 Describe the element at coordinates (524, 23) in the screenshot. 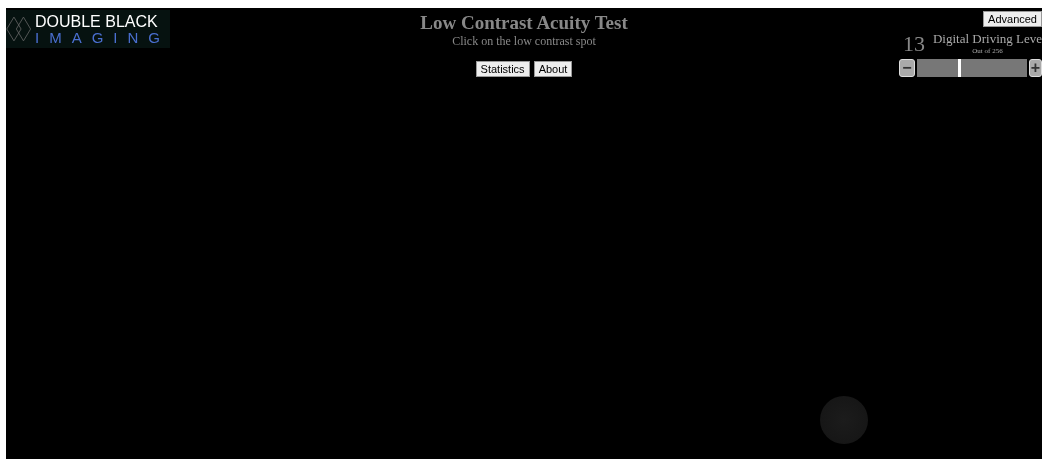

I see `page-title: Low Contrast Acuity Test` at that location.